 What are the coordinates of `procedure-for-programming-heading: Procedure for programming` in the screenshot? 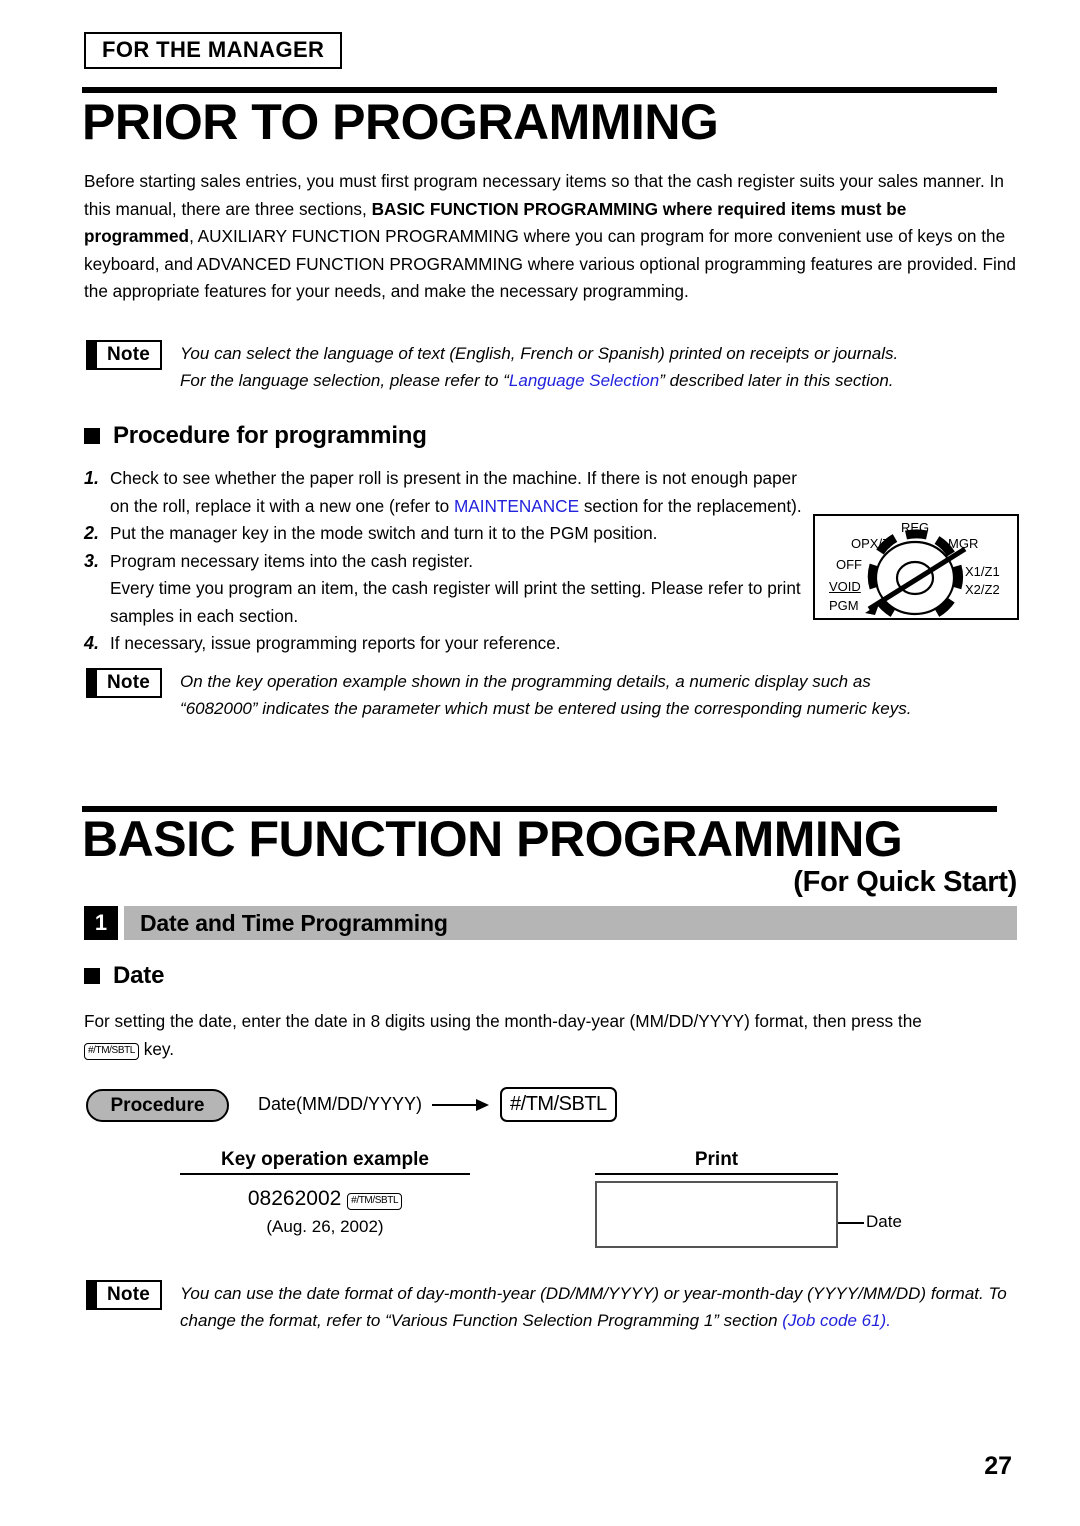 It's located at (255, 436).